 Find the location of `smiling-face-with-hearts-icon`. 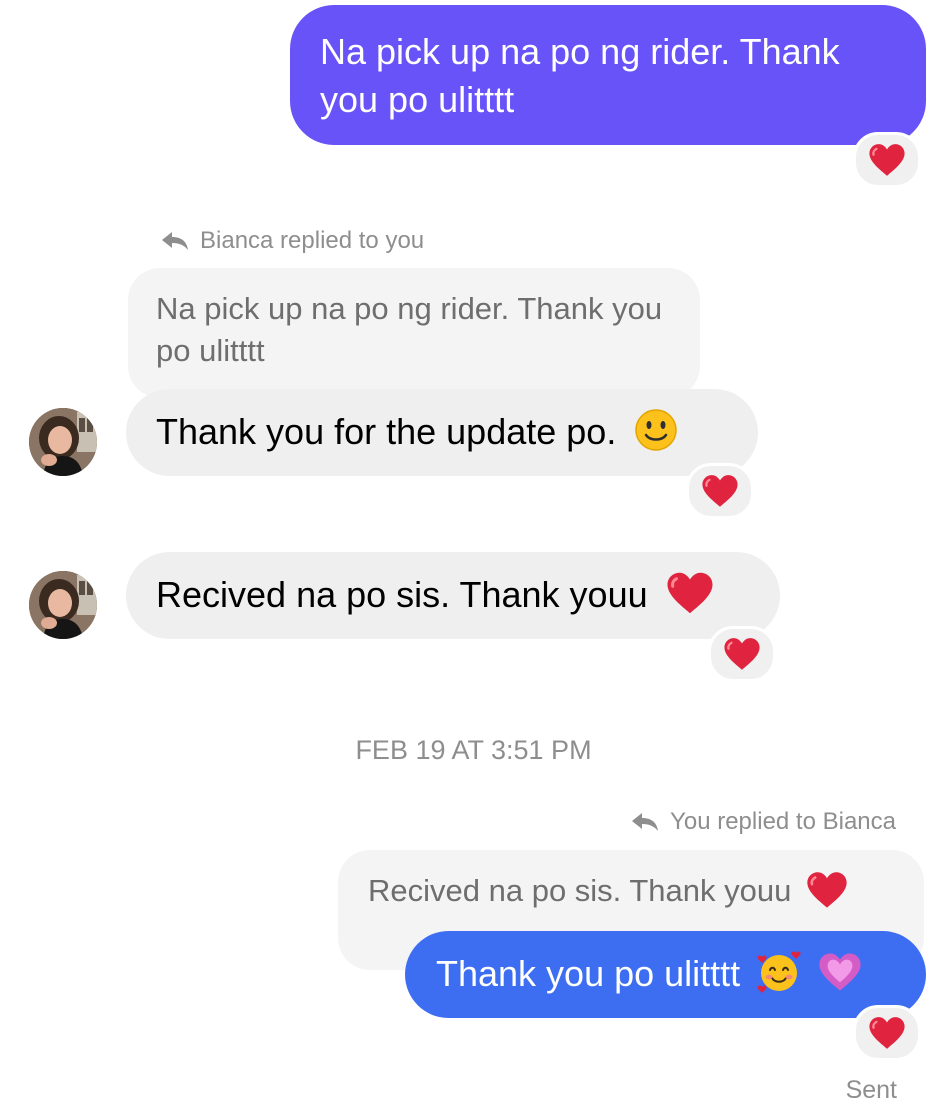

smiling-face-with-hearts-icon is located at coordinates (779, 973).